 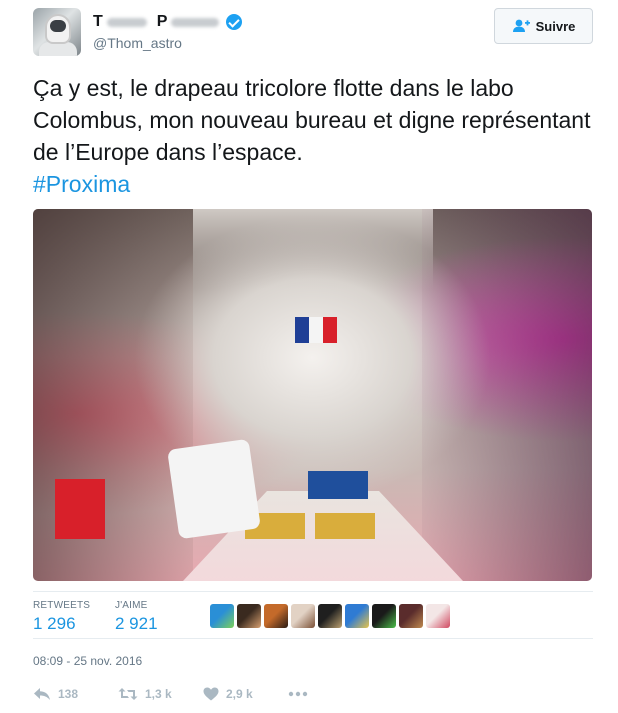 I want to click on french-flag, so click(x=316, y=330).